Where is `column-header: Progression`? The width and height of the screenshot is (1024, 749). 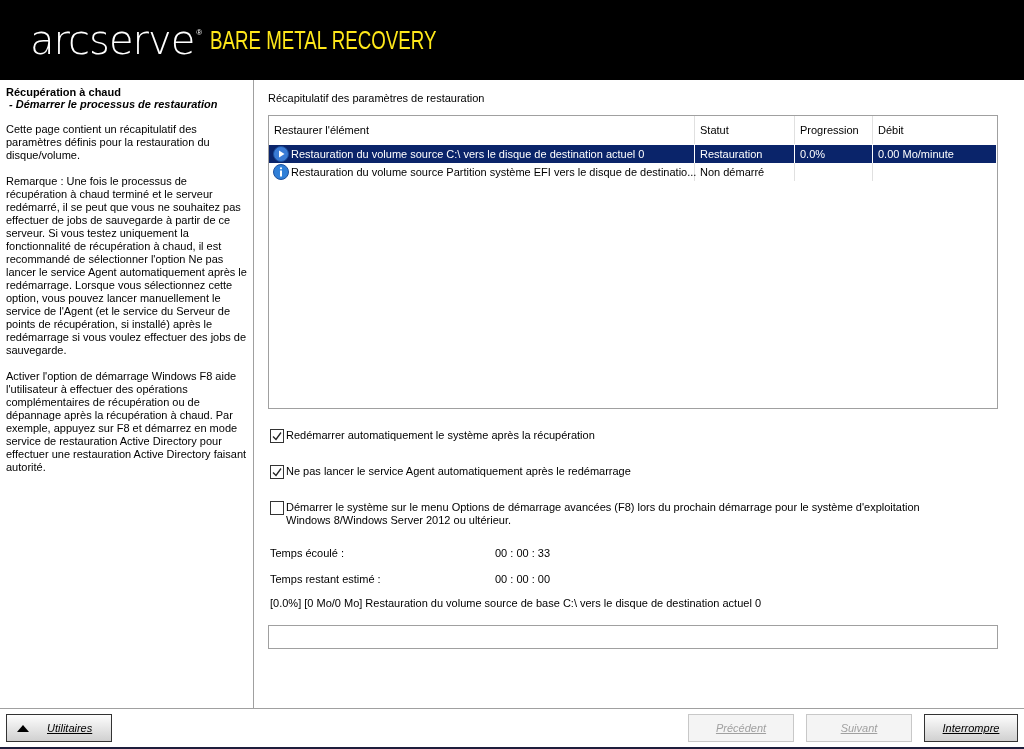
column-header: Progression is located at coordinates (834, 130).